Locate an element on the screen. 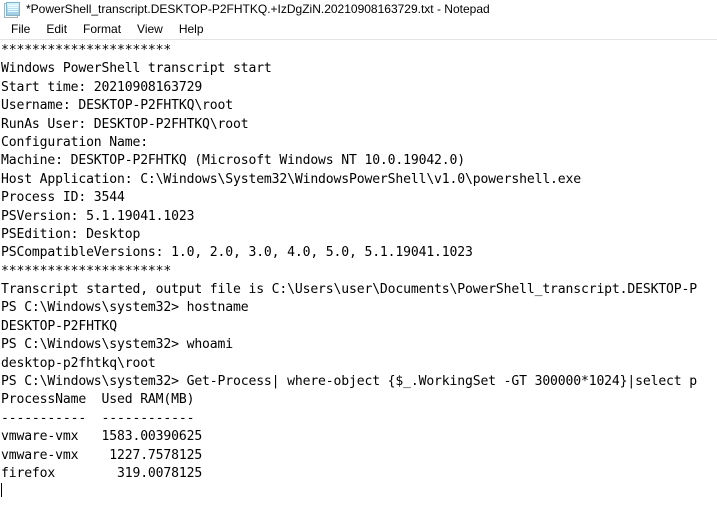 Image resolution: width=717 pixels, height=510 pixels. menu-item-format: Format is located at coordinates (102, 29).